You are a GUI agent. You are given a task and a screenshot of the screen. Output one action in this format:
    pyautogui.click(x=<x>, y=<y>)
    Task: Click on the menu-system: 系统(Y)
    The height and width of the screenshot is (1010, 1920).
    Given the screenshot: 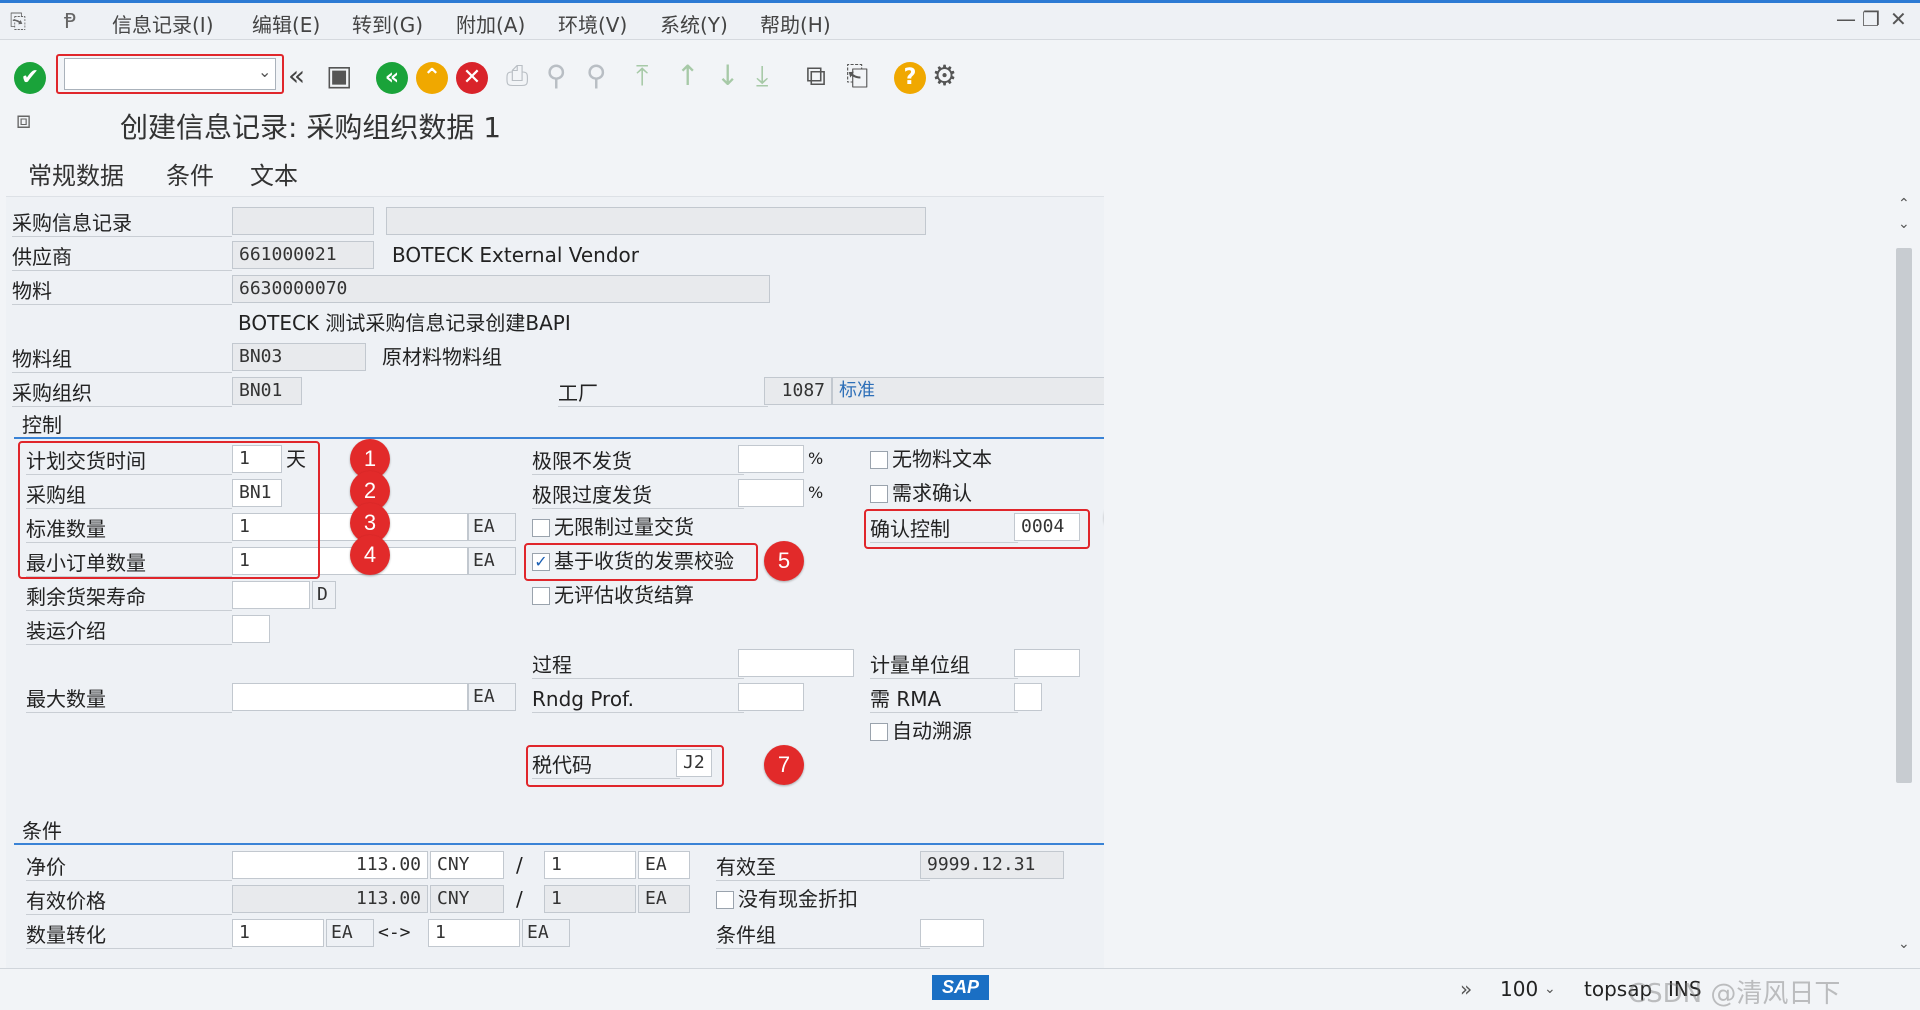 What is the action you would take?
    pyautogui.click(x=694, y=23)
    